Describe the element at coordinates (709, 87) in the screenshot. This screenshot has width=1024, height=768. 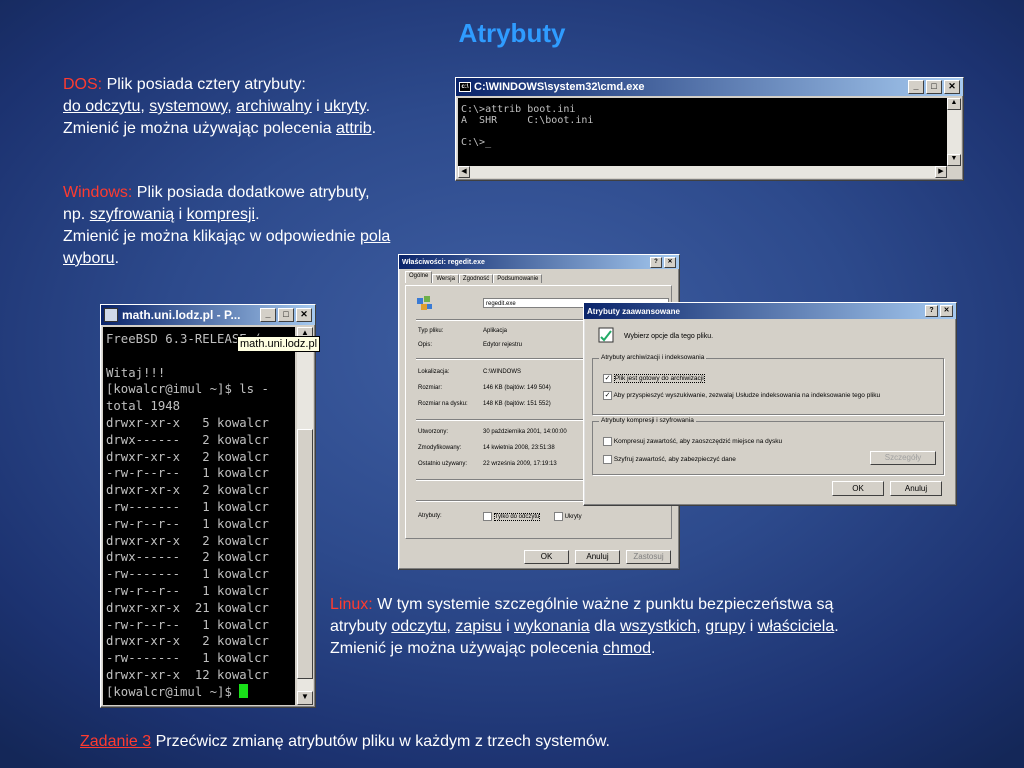
I see `cmd-titlebar: c:\ C:\WINDOWS\system32\cmd.exe _ □ ✕` at that location.